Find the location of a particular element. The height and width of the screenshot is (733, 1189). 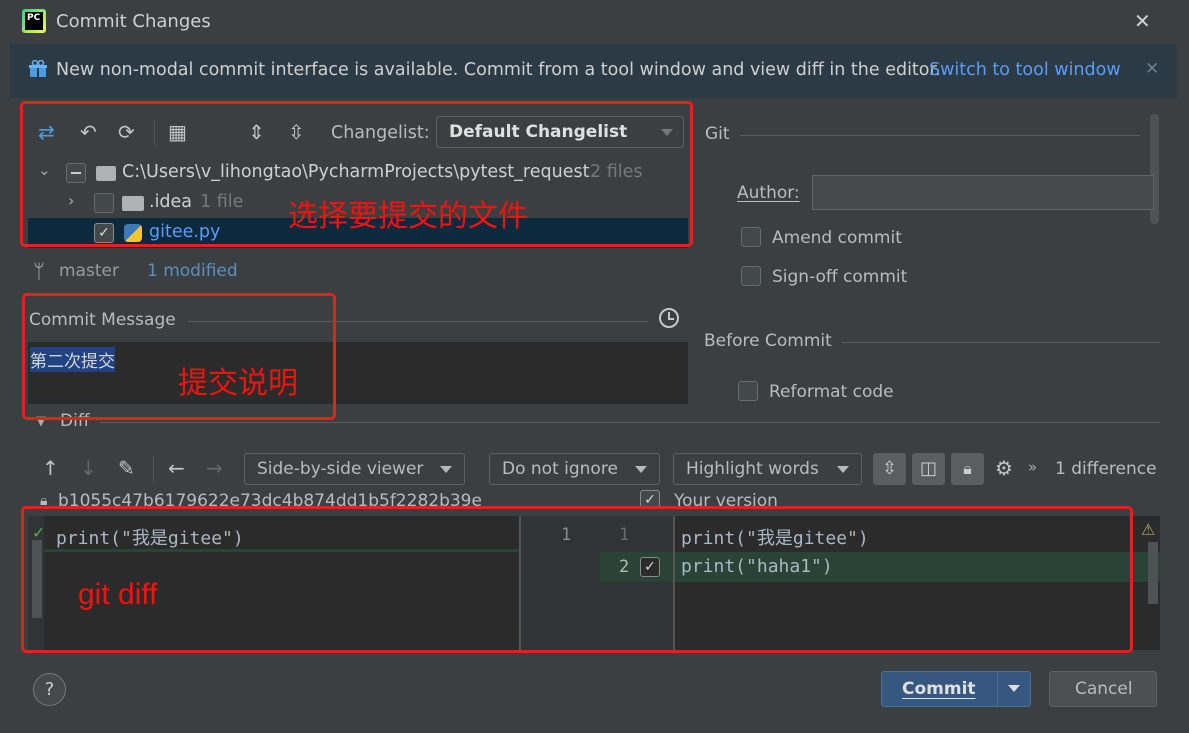

prev-file-icon: ← is located at coordinates (176, 468).